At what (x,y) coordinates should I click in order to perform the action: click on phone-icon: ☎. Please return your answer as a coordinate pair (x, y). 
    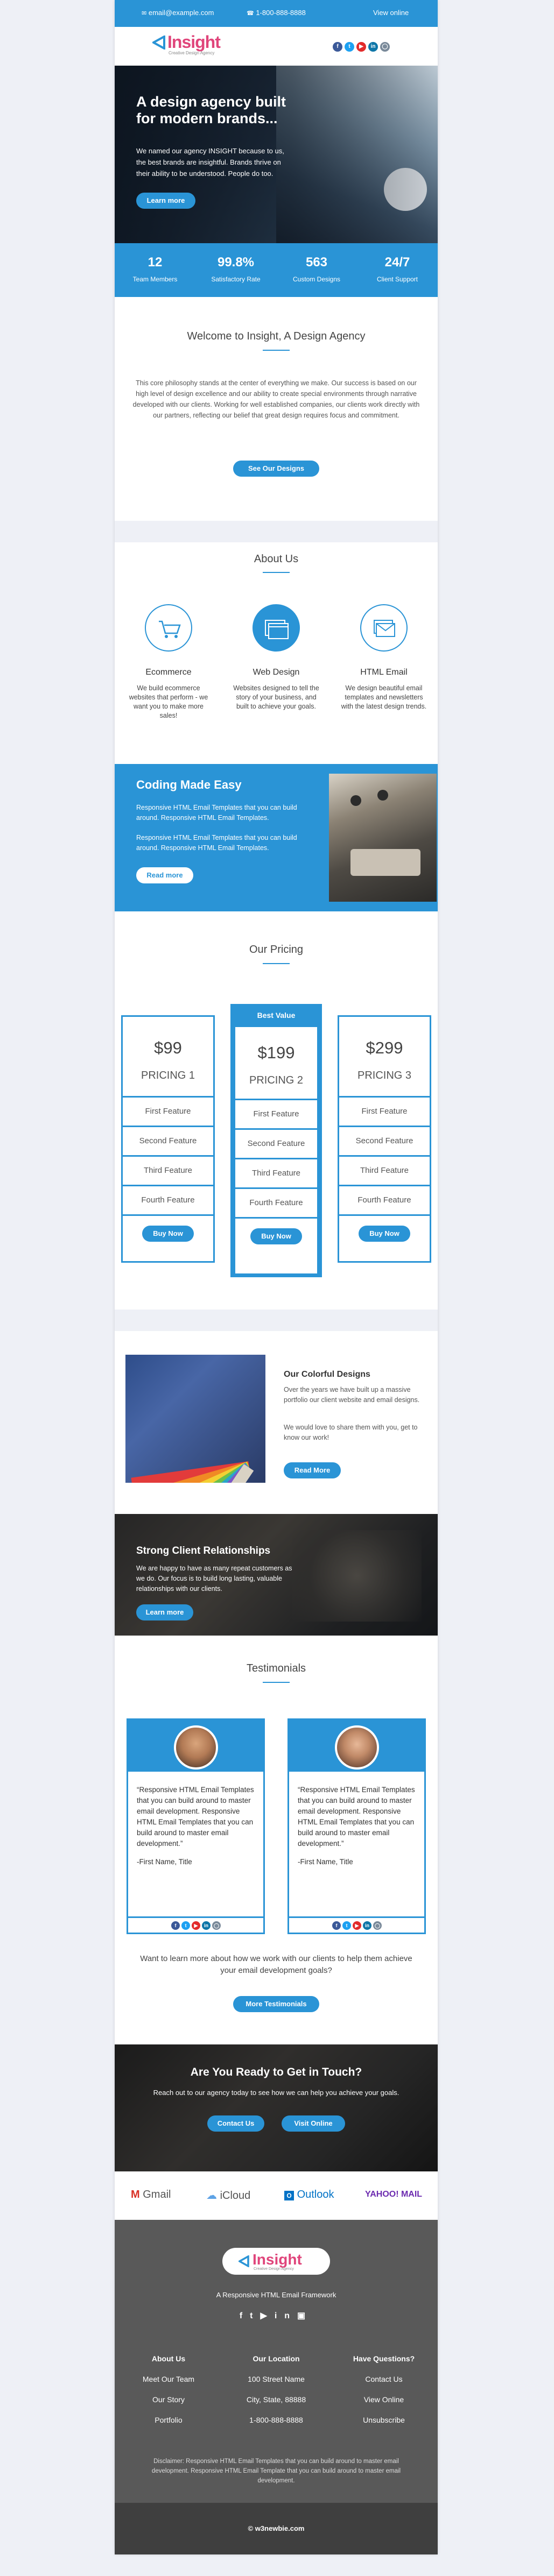
    Looking at the image, I should click on (250, 13).